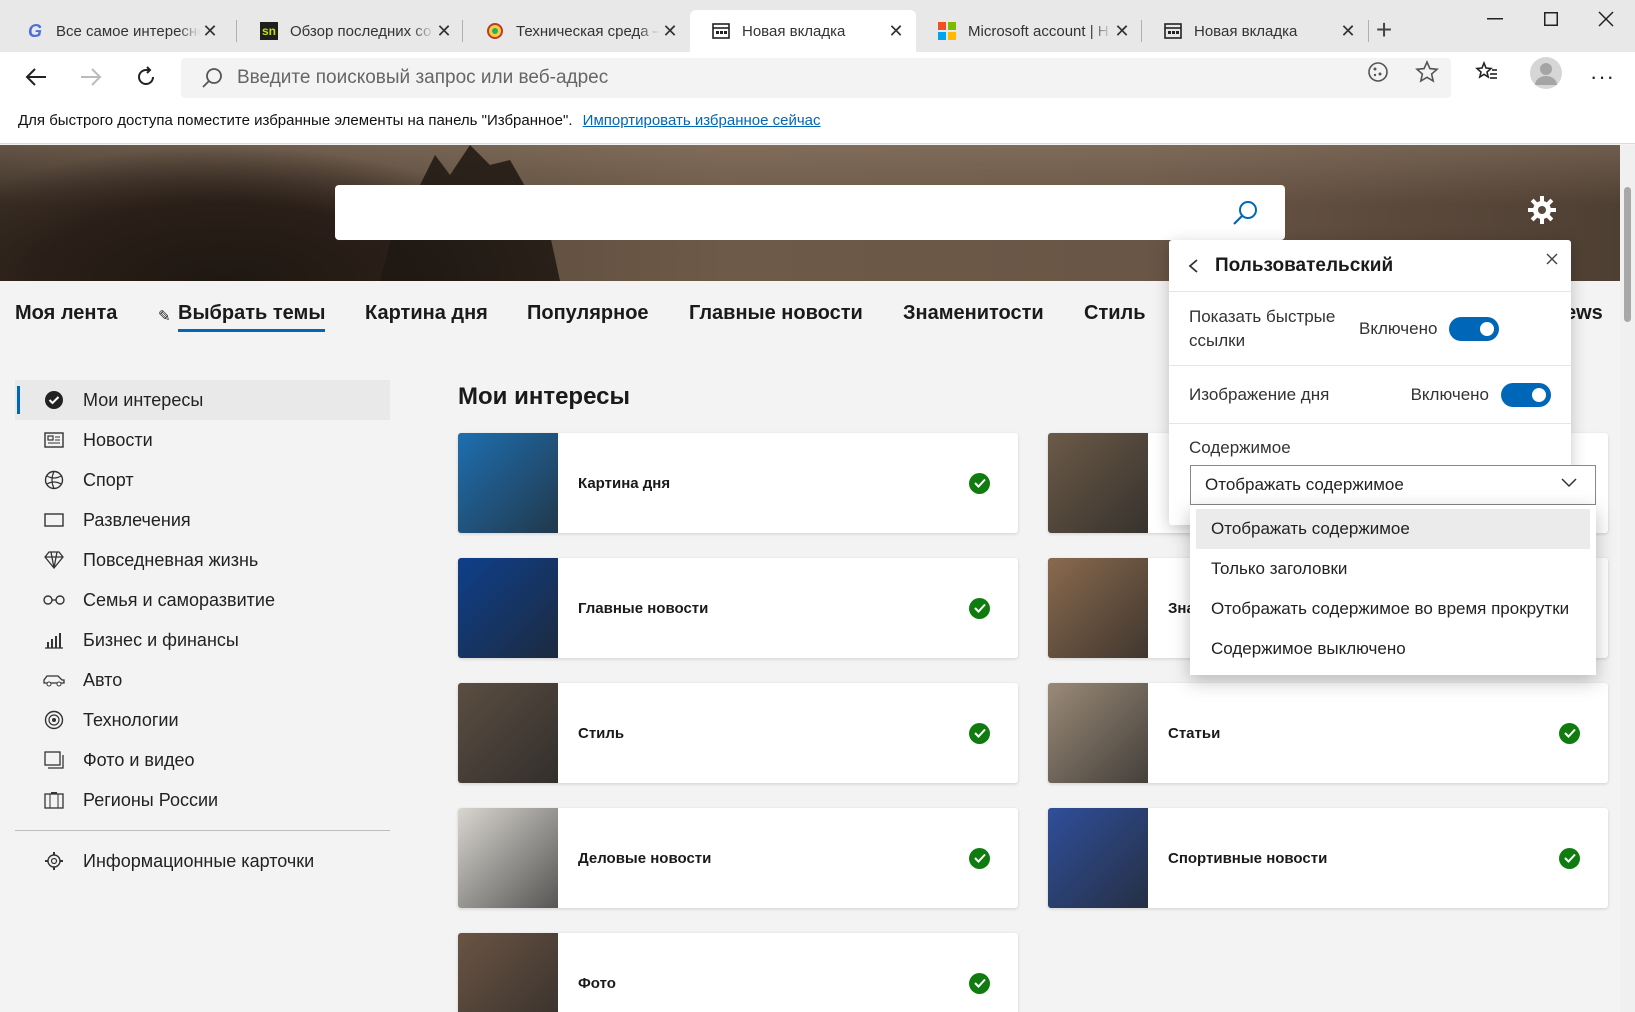 The image size is (1635, 1012). I want to click on option-show-content: Отображать содержимое, so click(1393, 529).